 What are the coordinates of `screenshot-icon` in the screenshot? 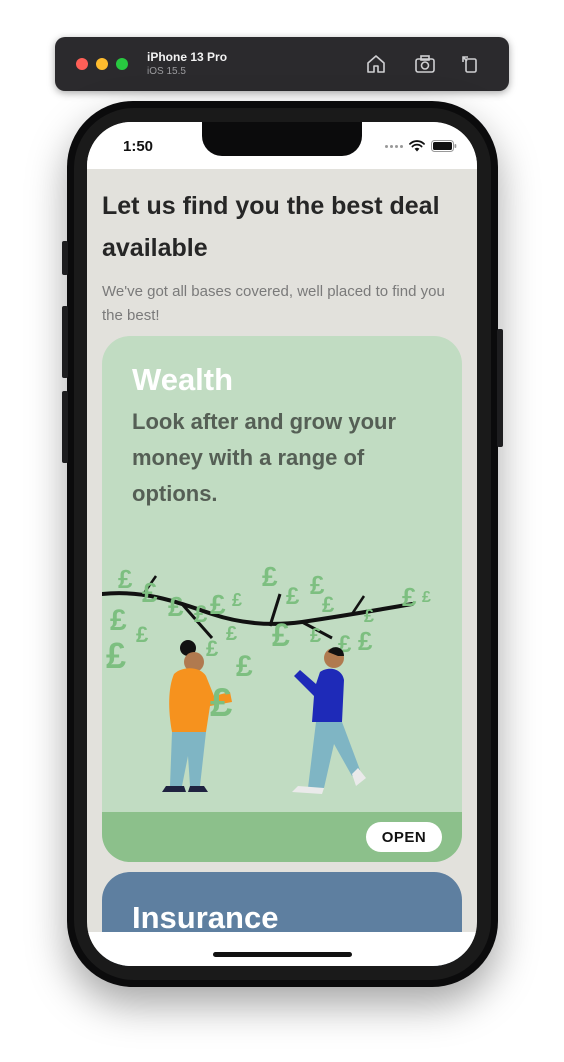 It's located at (425, 64).